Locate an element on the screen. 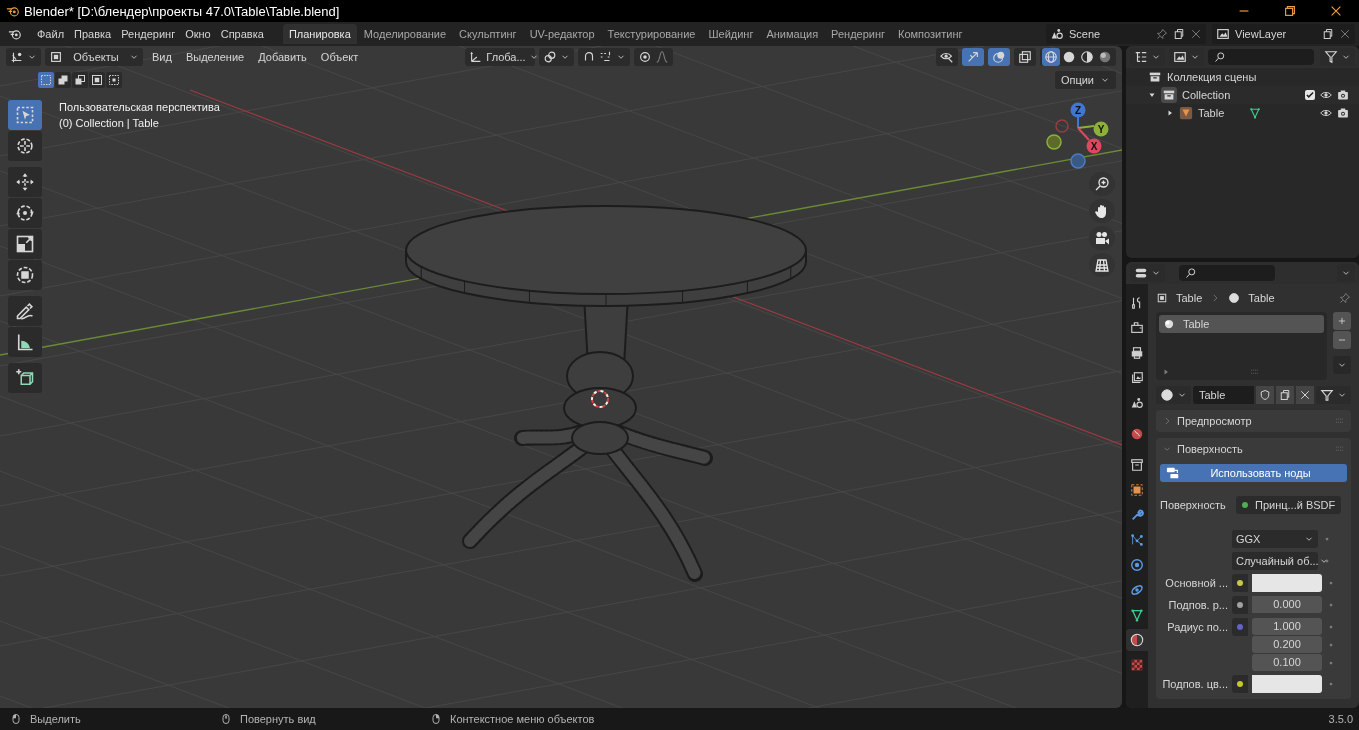 The height and width of the screenshot is (730, 1359). collapse-triangle-icon is located at coordinates (1152, 95).